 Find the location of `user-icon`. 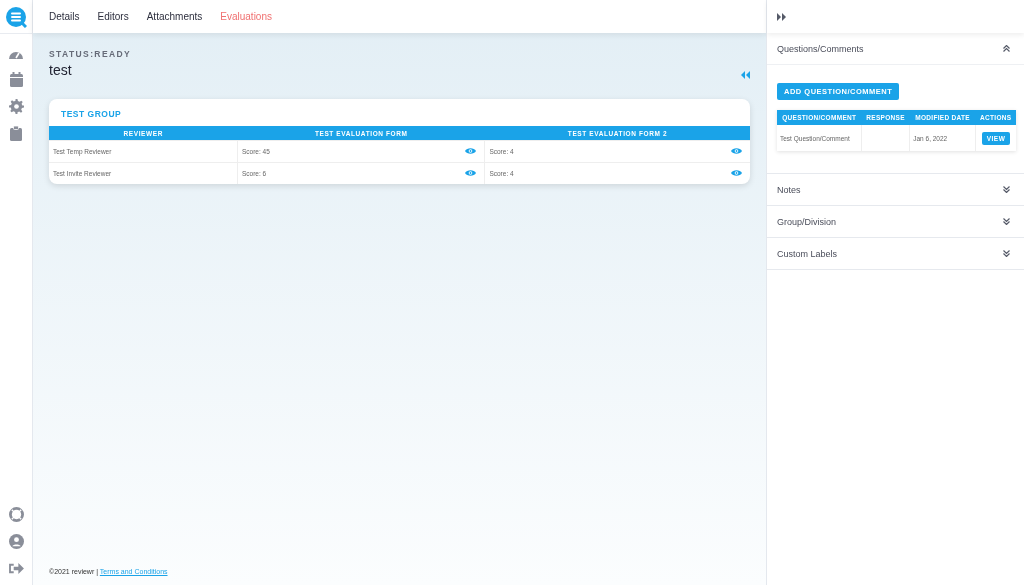

user-icon is located at coordinates (16, 541).